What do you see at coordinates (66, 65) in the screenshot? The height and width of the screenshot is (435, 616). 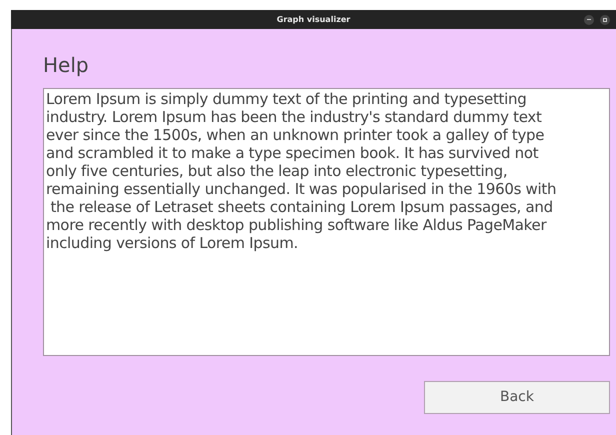 I see `help-heading: Help` at bounding box center [66, 65].